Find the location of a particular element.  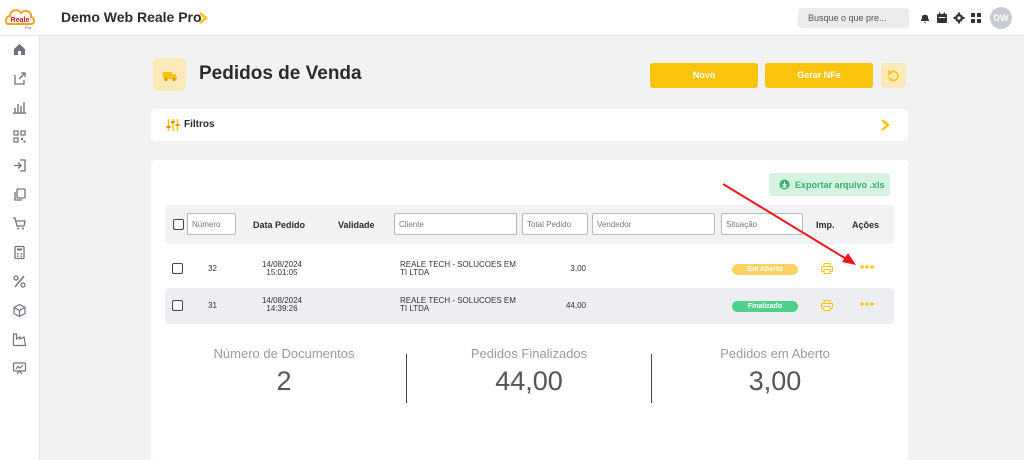

filters-bar: Filtros is located at coordinates (529, 125).